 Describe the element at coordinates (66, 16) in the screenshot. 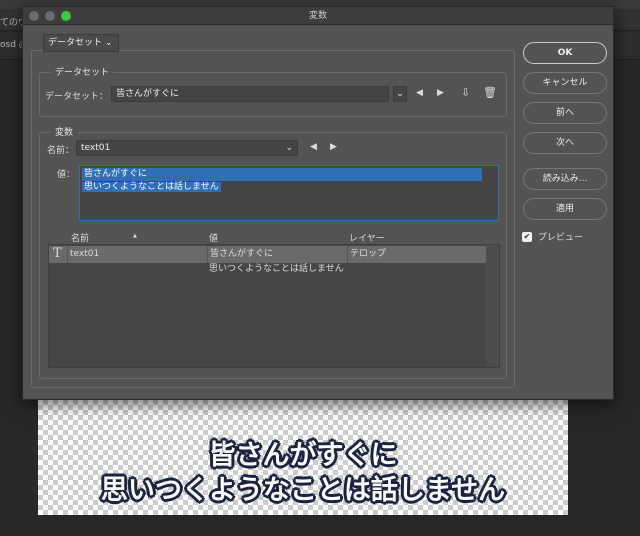

I see `zoom-button` at that location.